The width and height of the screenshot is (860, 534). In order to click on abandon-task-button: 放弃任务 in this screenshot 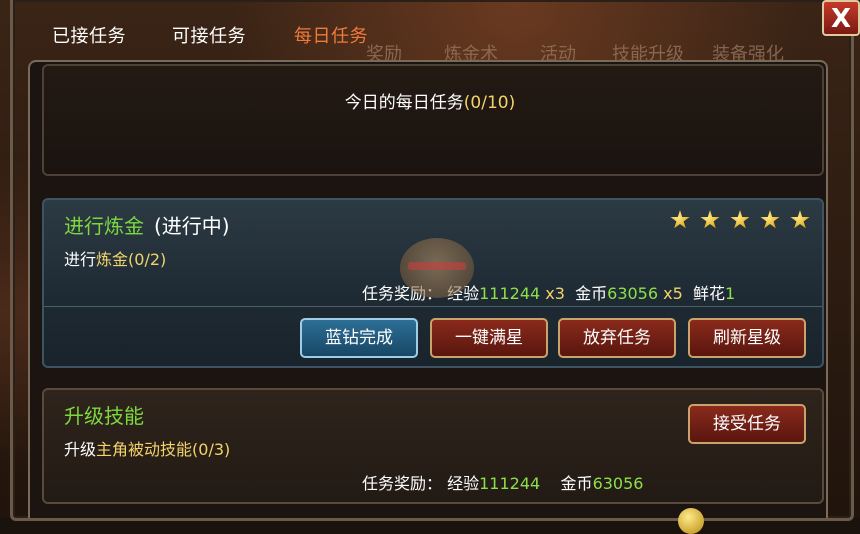, I will do `click(617, 338)`.